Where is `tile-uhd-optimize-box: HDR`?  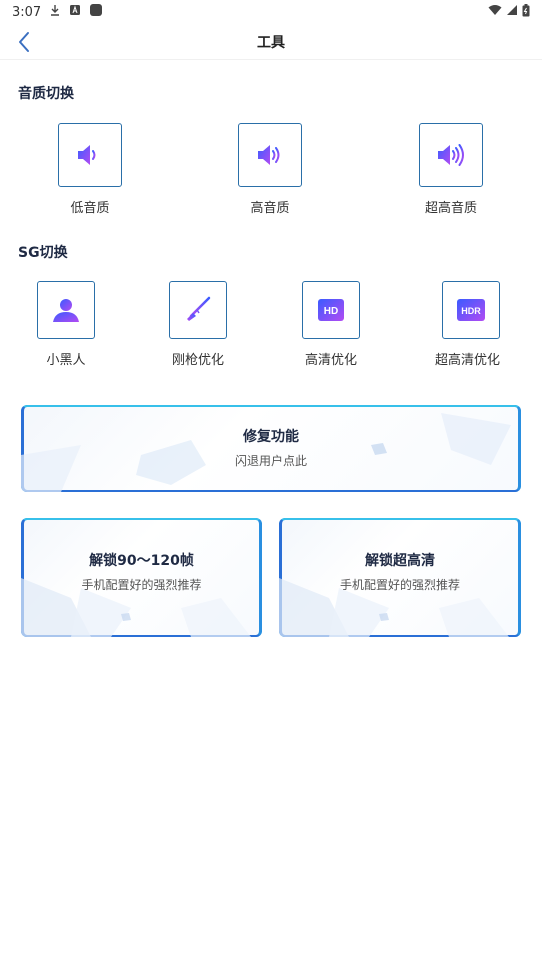
tile-uhd-optimize-box: HDR is located at coordinates (470, 310).